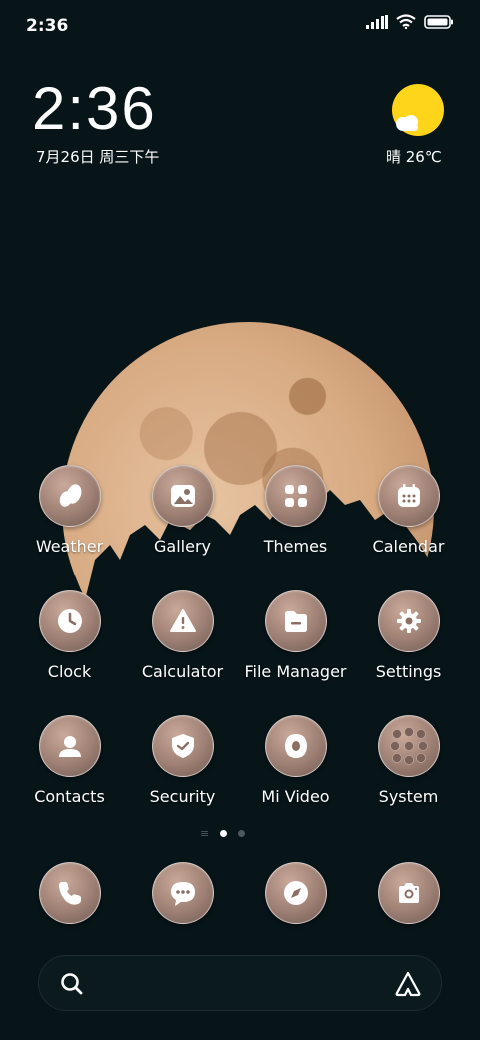  What do you see at coordinates (69, 546) in the screenshot?
I see `app-label: Weather` at bounding box center [69, 546].